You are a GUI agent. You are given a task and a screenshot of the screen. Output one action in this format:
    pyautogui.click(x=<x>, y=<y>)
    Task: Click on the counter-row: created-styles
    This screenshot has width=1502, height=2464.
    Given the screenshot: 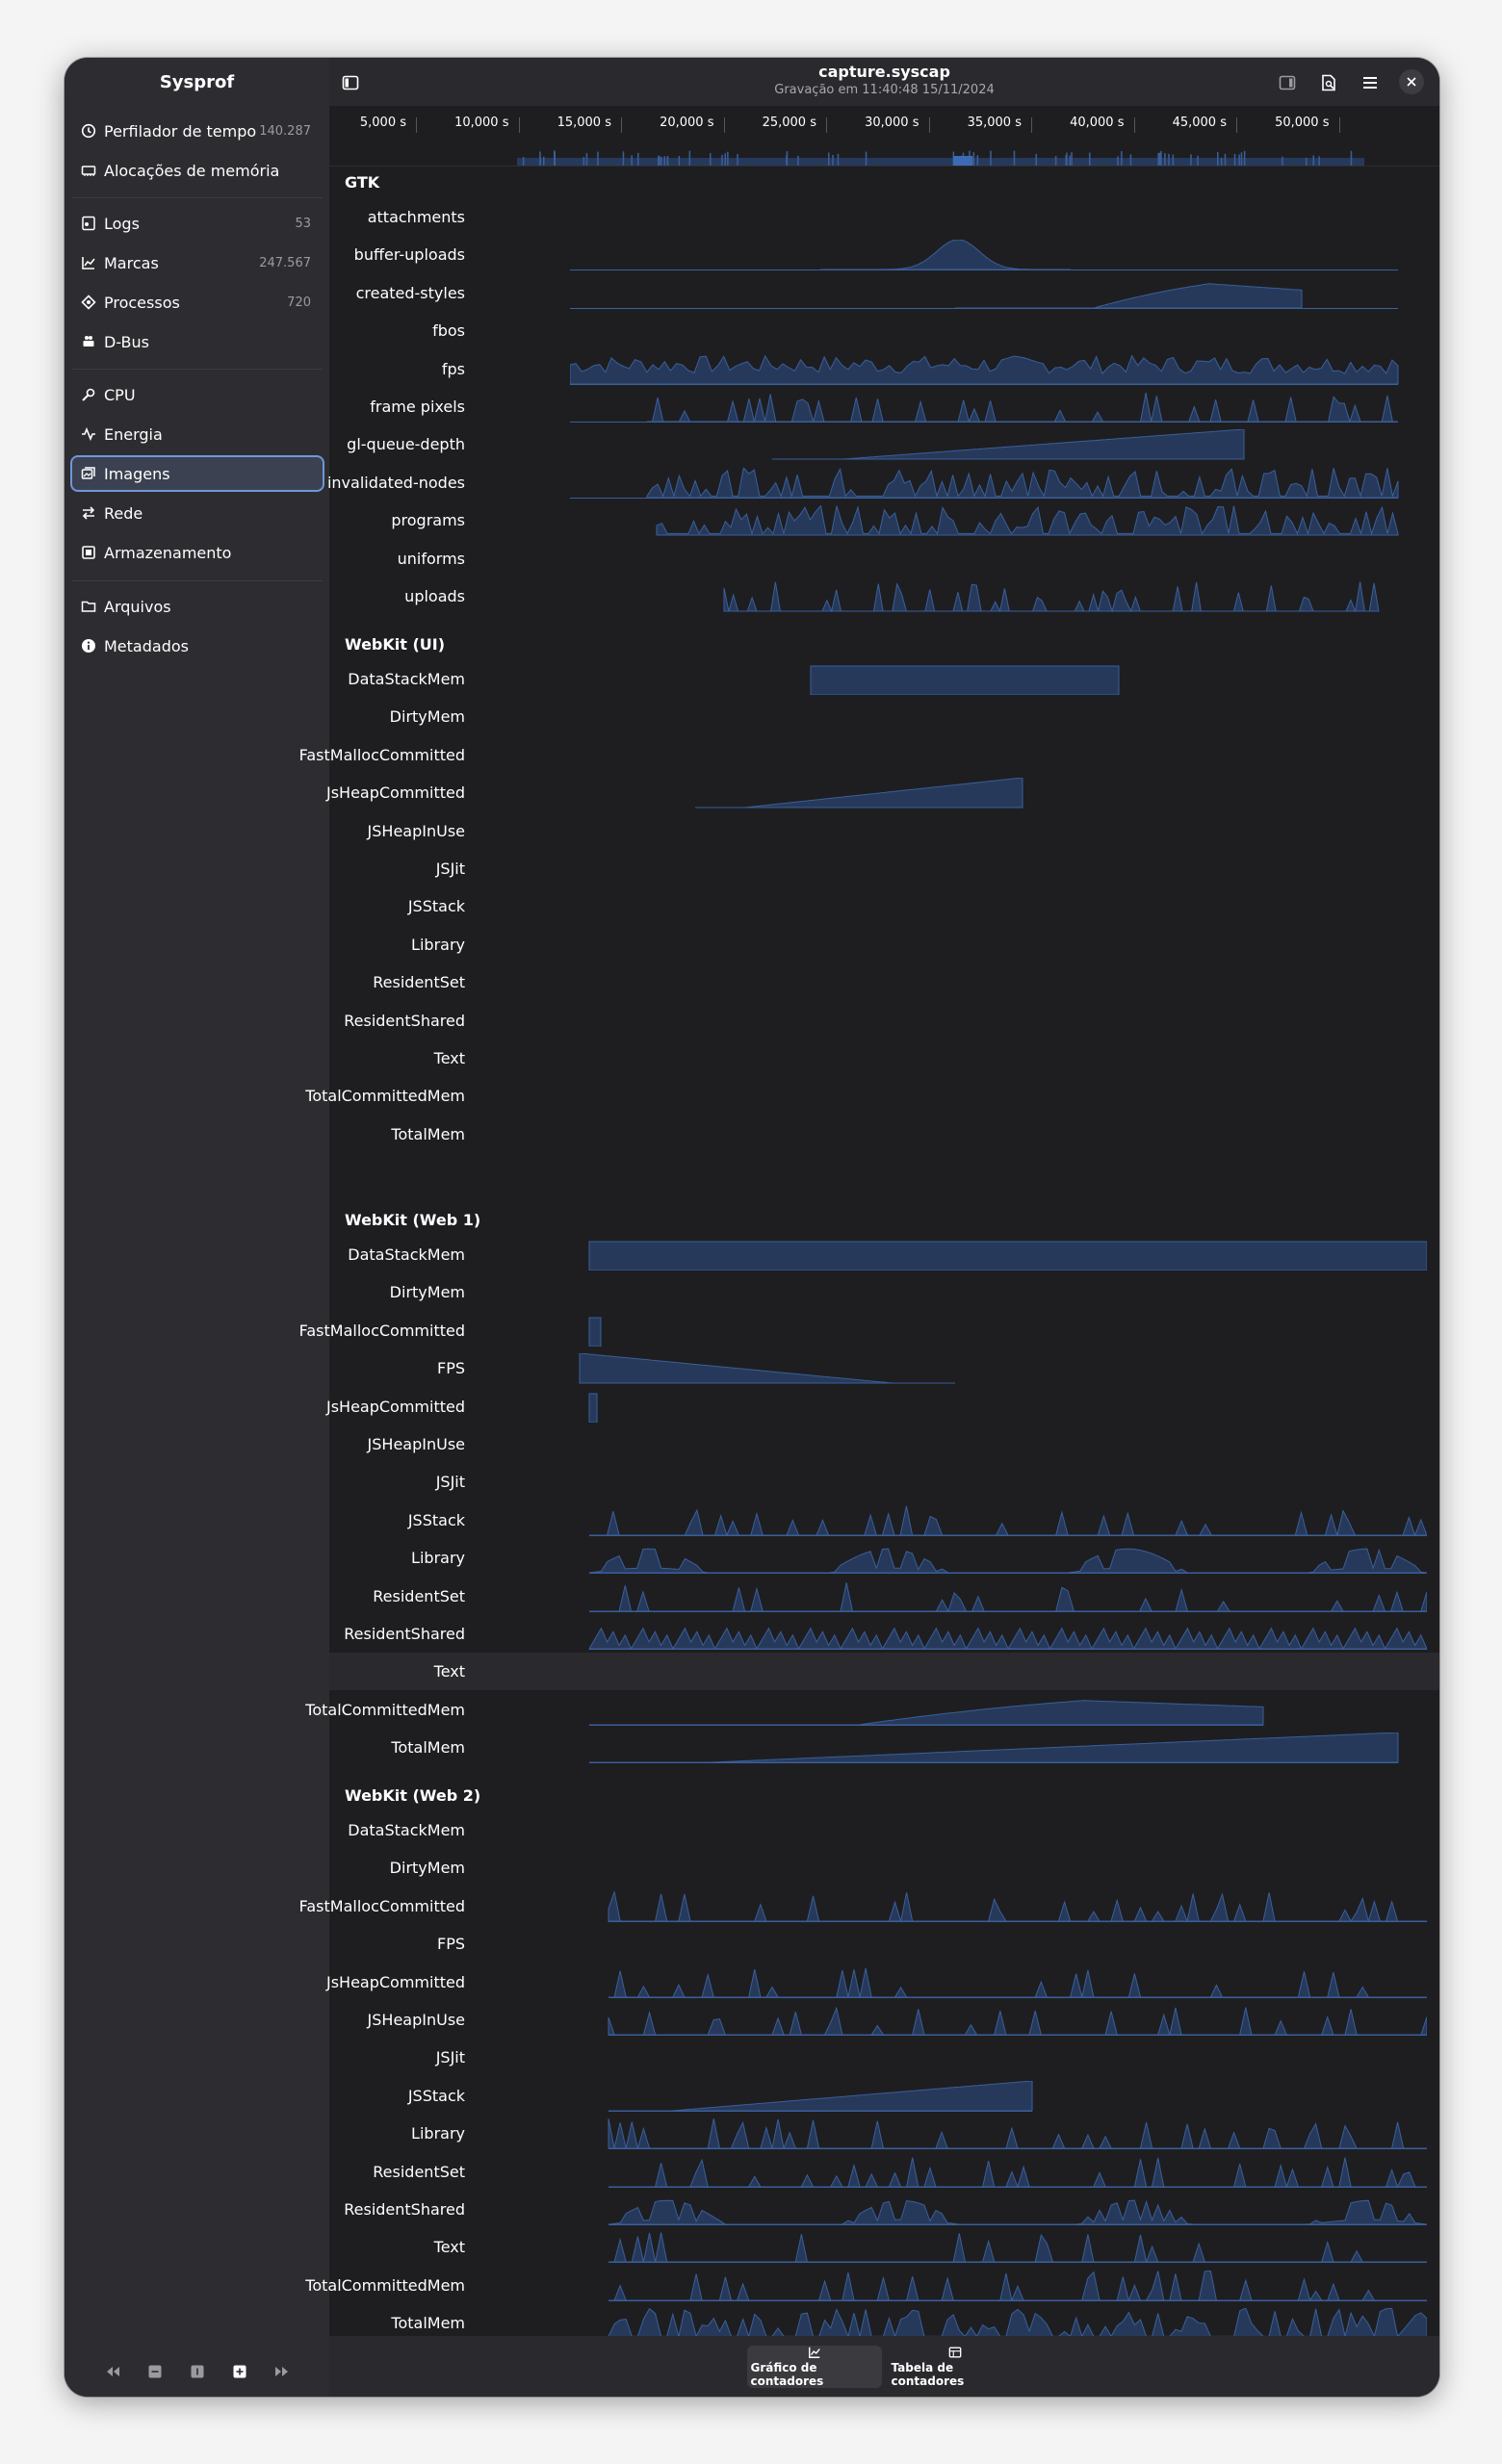 What is the action you would take?
    pyautogui.click(x=884, y=293)
    